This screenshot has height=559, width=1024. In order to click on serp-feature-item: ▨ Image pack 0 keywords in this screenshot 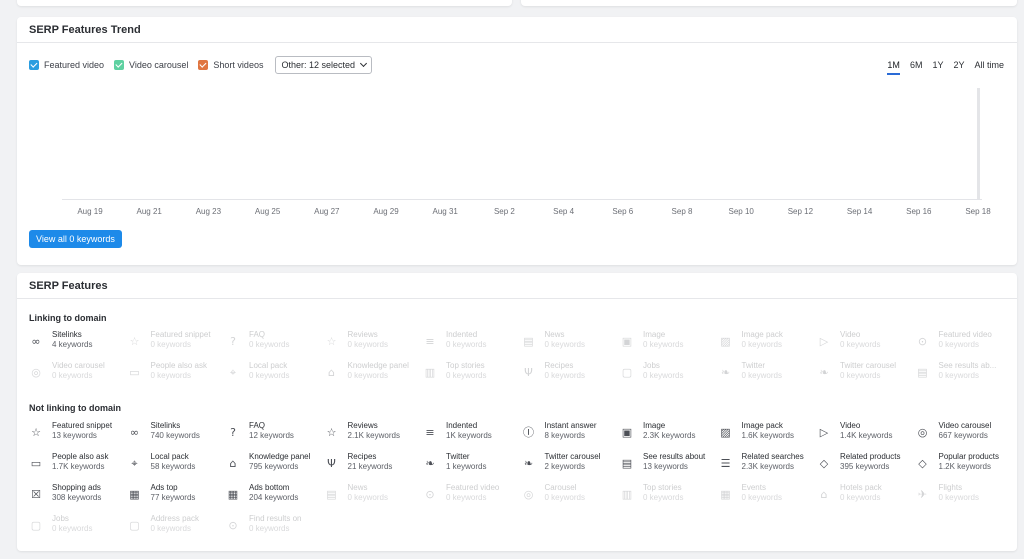, I will do `click(768, 345)`.